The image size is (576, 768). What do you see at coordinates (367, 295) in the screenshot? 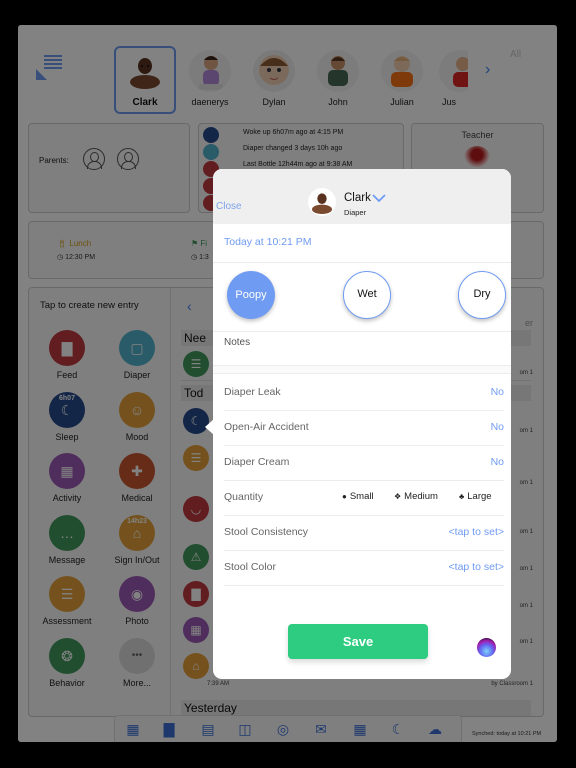
I see `option-wet: Wet` at bounding box center [367, 295].